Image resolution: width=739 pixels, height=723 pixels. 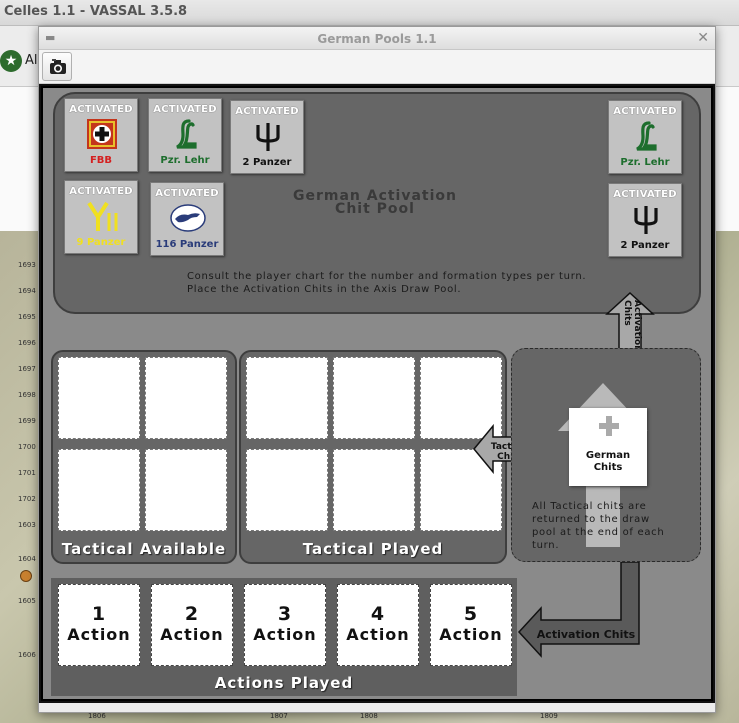 I want to click on chit-name: 9 Panzer, so click(x=101, y=242).